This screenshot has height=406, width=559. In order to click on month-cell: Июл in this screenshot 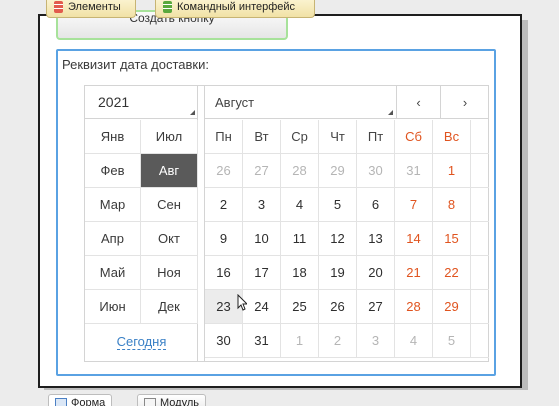, I will do `click(169, 137)`.